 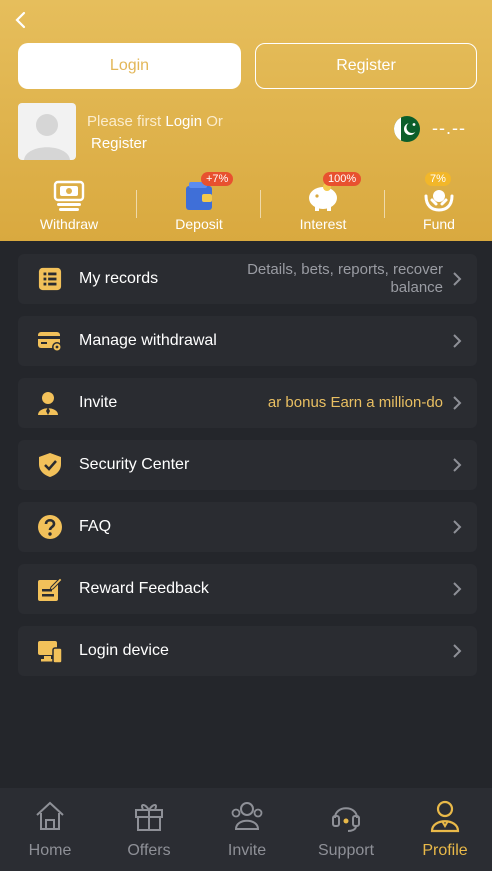 What do you see at coordinates (449, 128) in the screenshot?
I see `balance-value: --.--` at bounding box center [449, 128].